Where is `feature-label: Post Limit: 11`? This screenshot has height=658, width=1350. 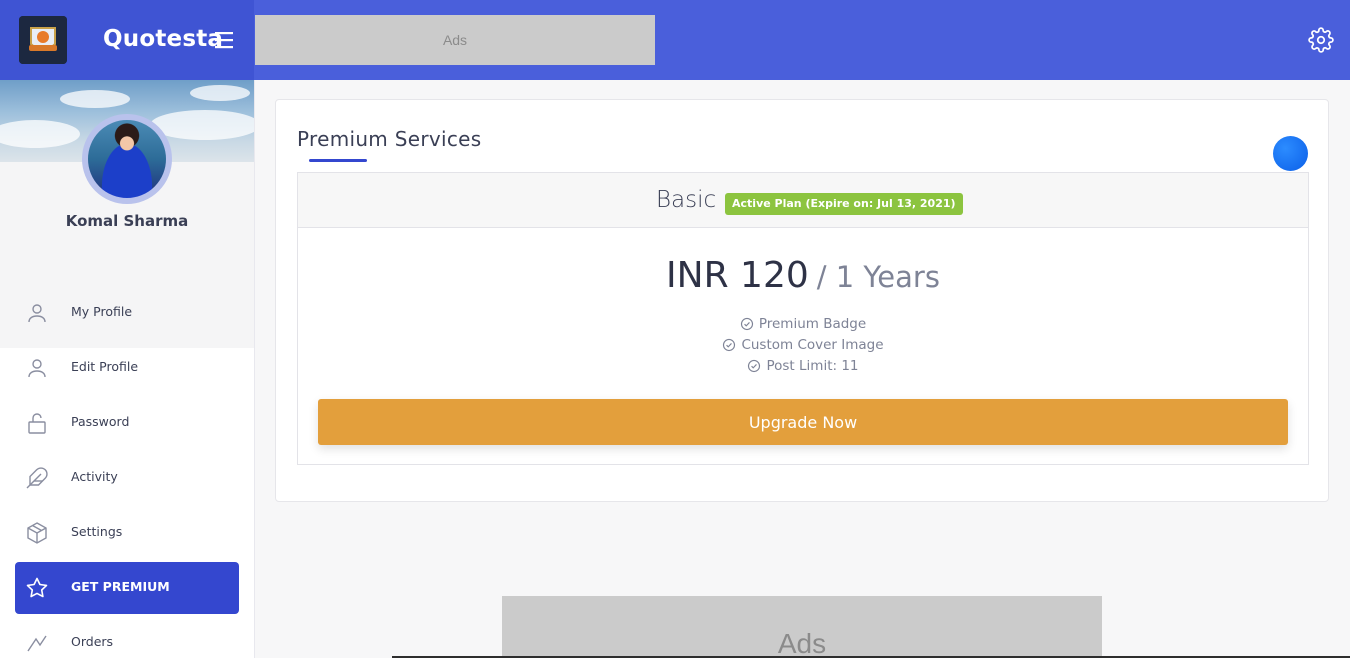 feature-label: Post Limit: 11 is located at coordinates (812, 365).